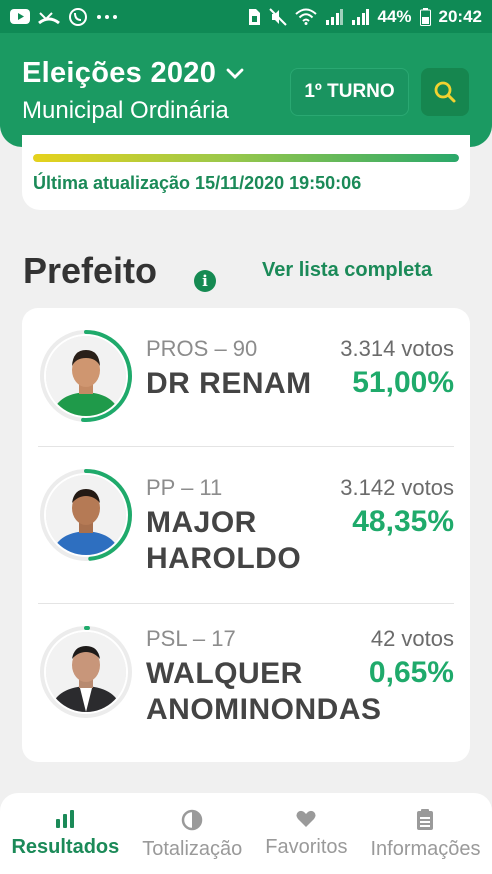 This screenshot has height=874, width=492. What do you see at coordinates (64, 17) in the screenshot?
I see `status-left-icons` at bounding box center [64, 17].